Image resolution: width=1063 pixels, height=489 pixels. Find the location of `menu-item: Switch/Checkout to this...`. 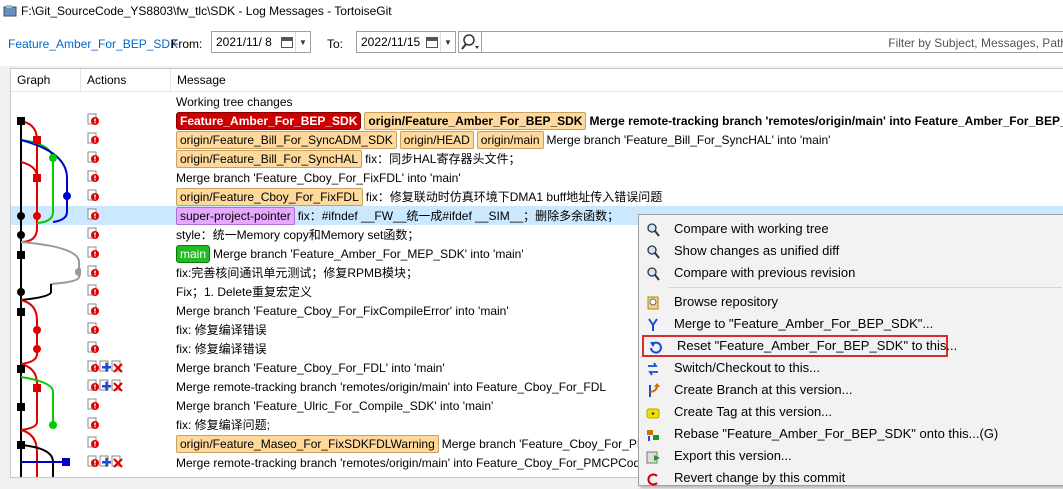

menu-item: Switch/Checkout to this... is located at coordinates (851, 368).